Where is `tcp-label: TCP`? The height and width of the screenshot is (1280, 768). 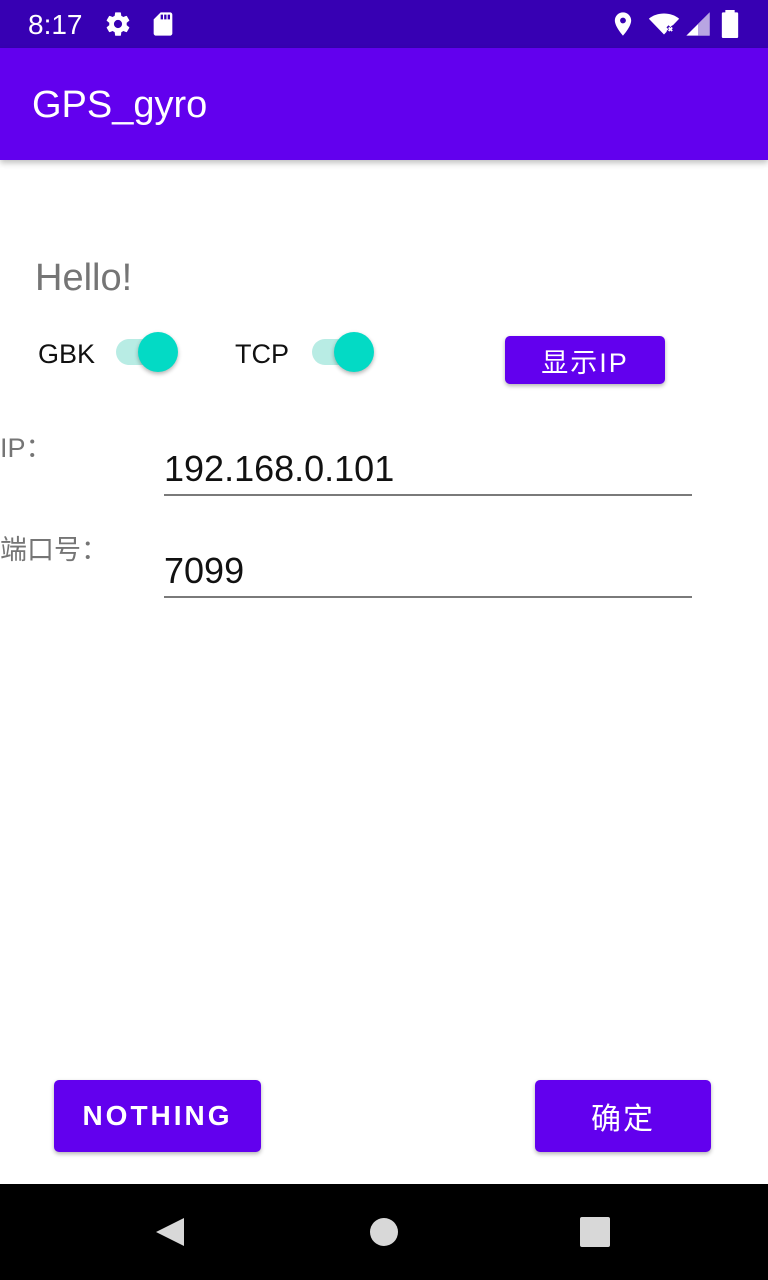
tcp-label: TCP is located at coordinates (262, 354).